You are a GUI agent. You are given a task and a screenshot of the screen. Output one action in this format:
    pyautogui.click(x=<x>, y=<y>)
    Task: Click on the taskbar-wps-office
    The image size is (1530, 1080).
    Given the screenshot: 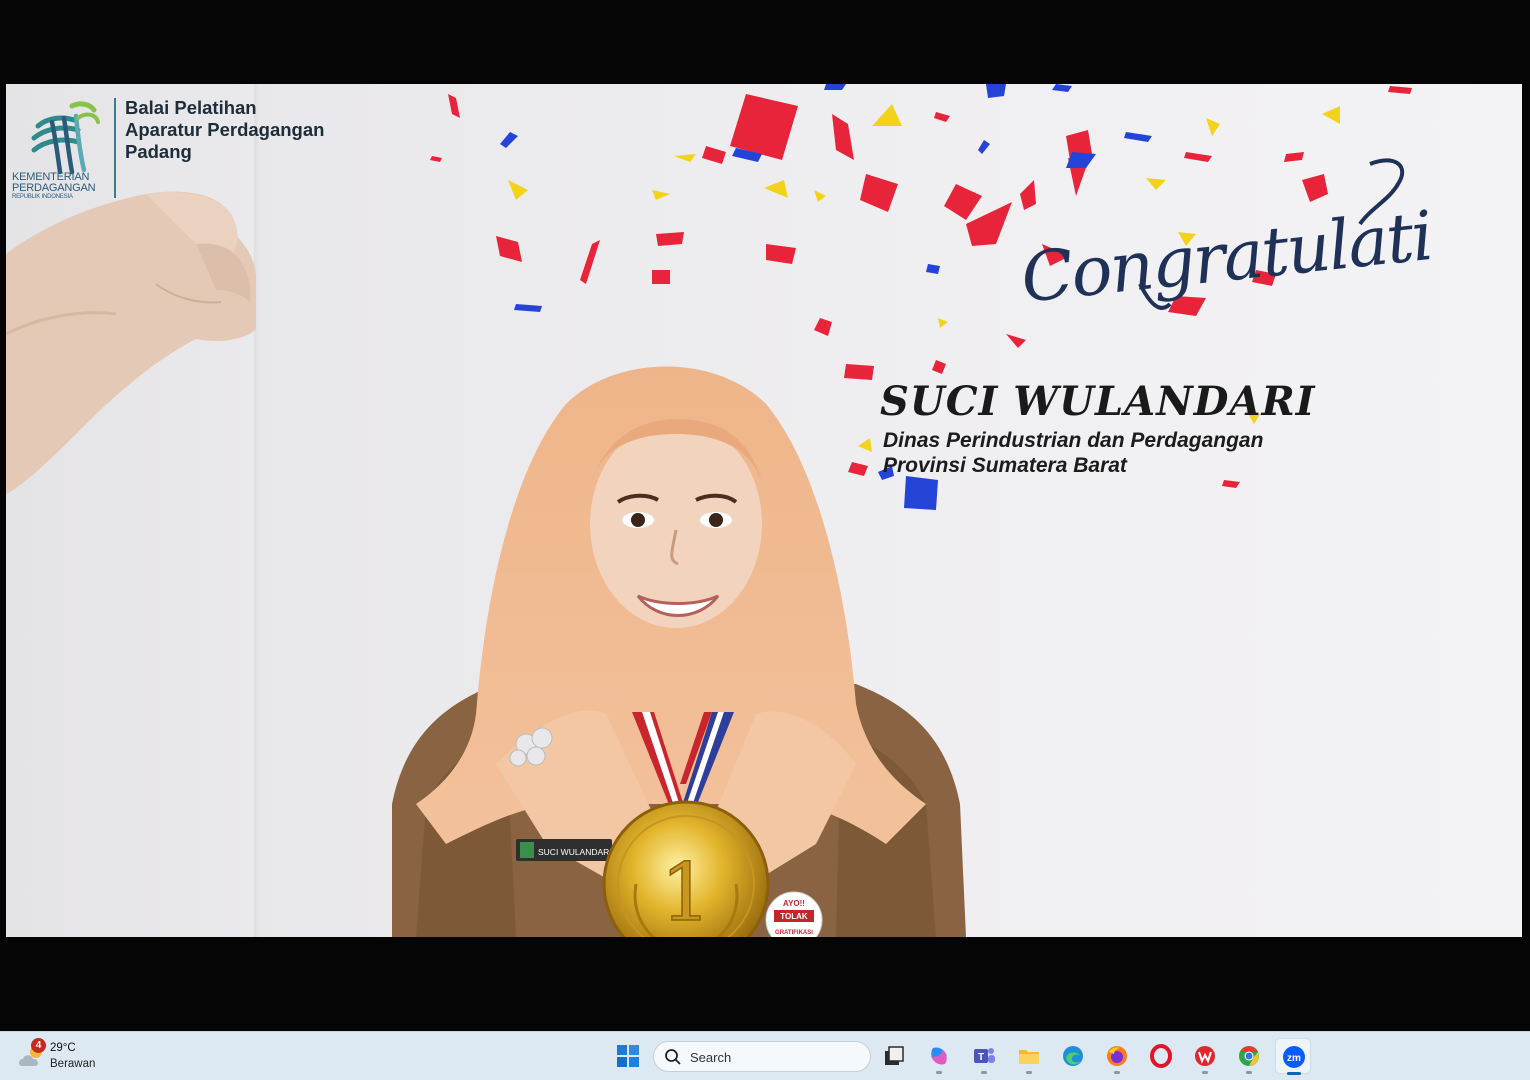 What is the action you would take?
    pyautogui.click(x=1205, y=1056)
    